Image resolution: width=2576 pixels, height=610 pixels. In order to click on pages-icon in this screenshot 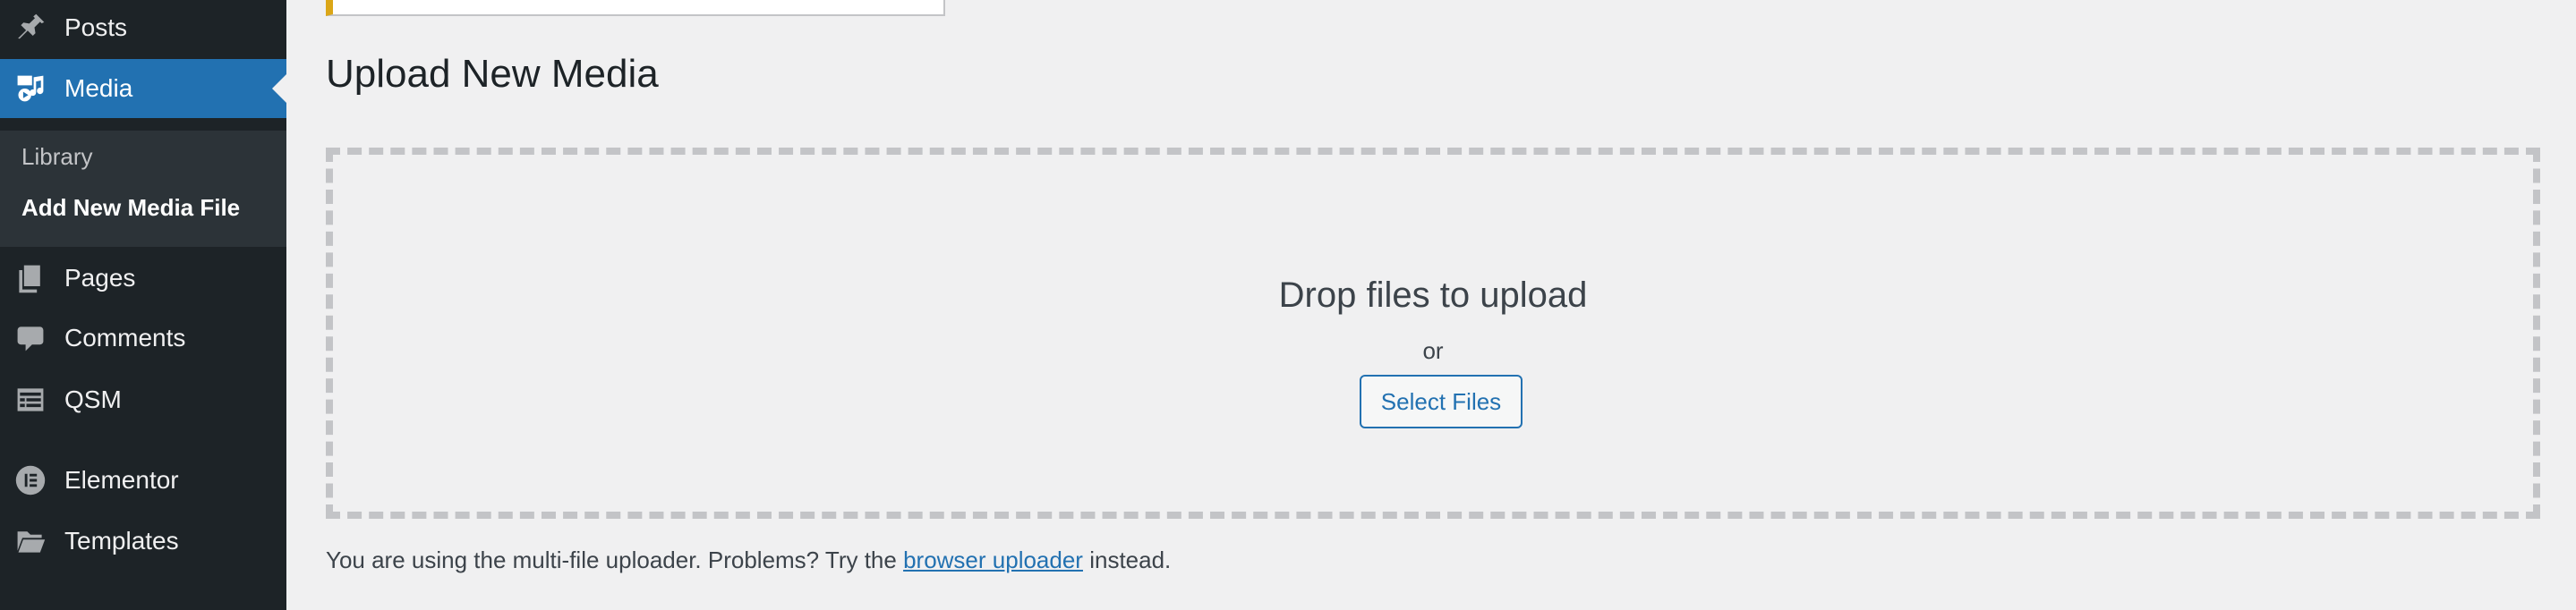, I will do `click(30, 278)`.